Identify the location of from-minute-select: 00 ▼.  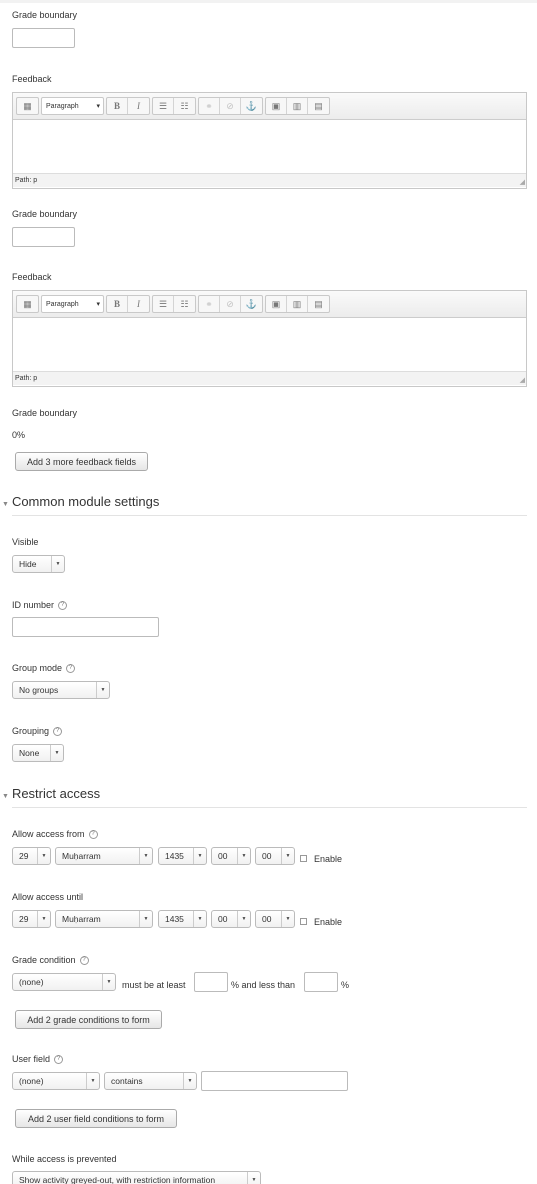
(275, 856).